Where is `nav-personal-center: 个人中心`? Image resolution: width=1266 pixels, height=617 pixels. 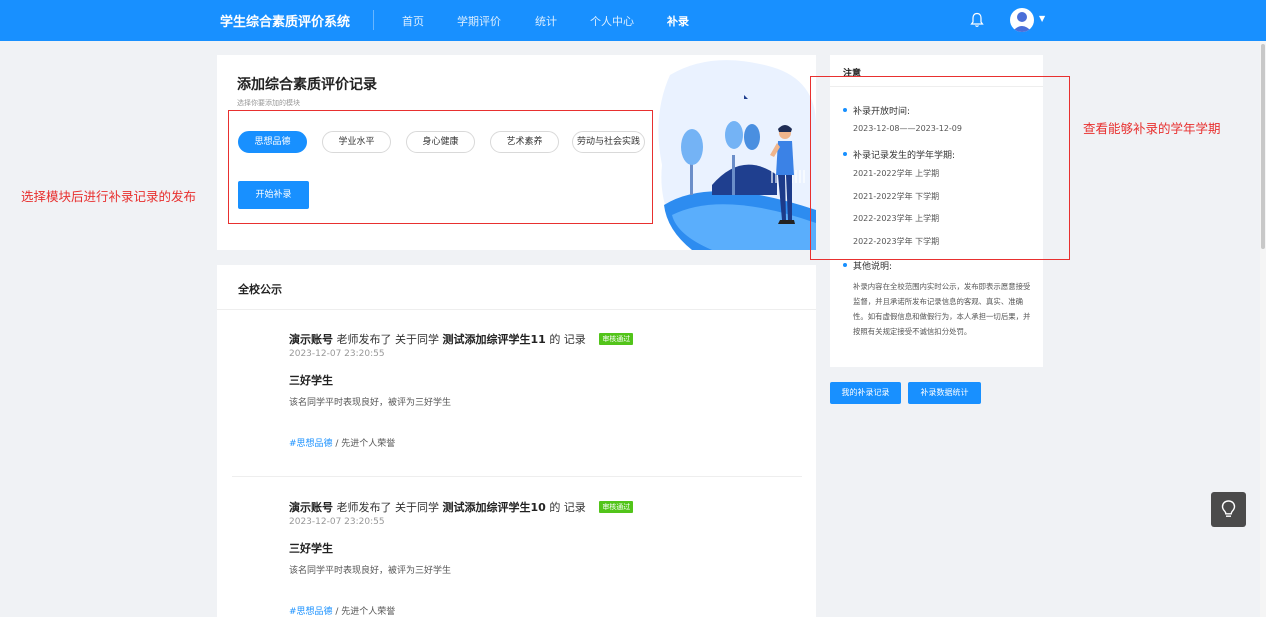 nav-personal-center: 个人中心 is located at coordinates (612, 21).